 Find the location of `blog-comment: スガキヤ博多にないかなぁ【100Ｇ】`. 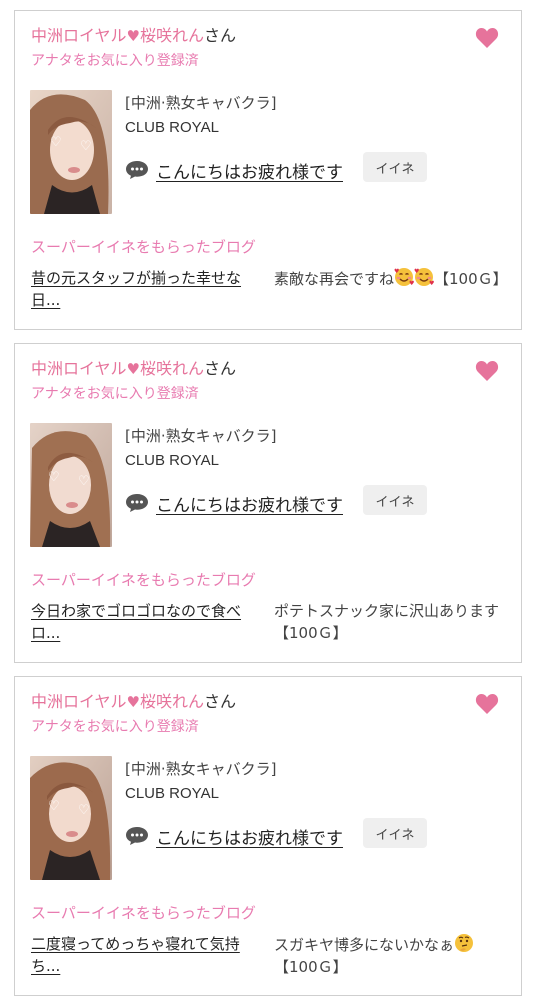

blog-comment: スガキヤ博多にないかなぁ【100Ｇ】 is located at coordinates (391, 955).